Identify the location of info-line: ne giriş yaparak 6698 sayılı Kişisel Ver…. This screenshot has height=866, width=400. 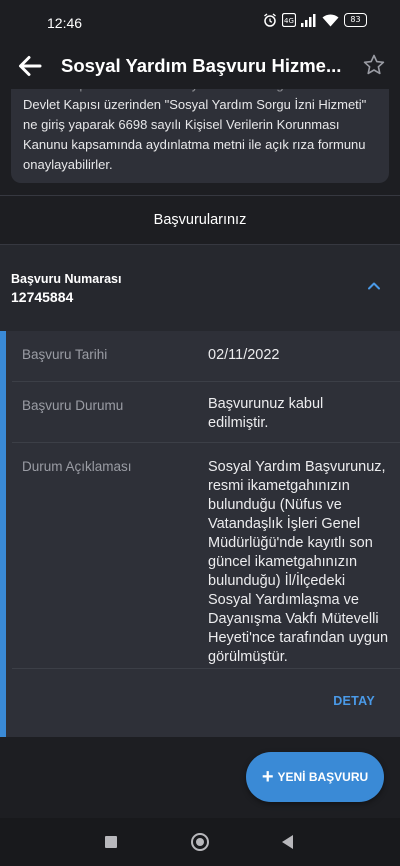
(181, 124).